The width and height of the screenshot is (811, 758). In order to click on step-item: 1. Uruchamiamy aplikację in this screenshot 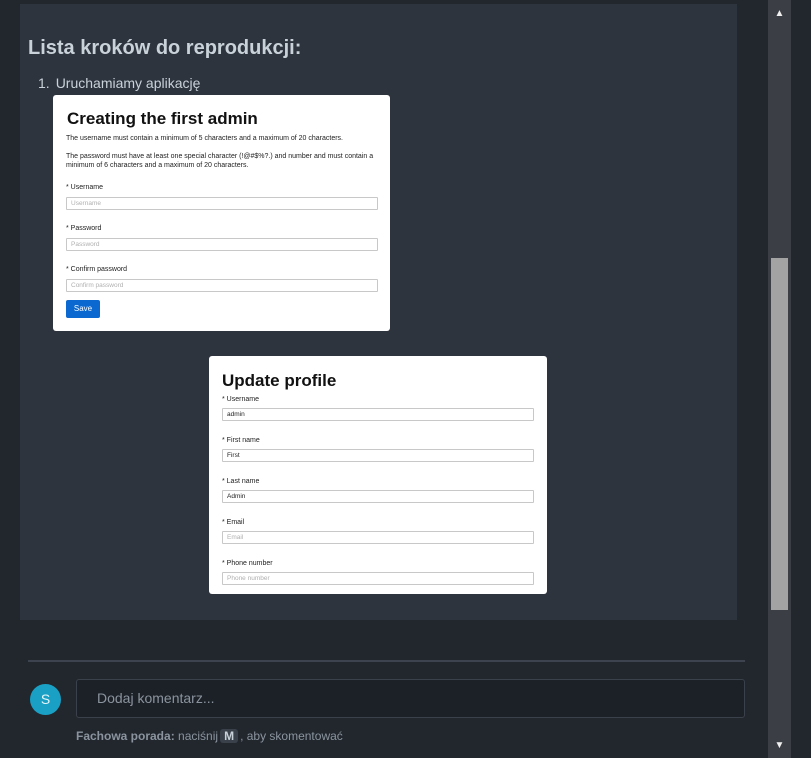, I will do `click(119, 83)`.